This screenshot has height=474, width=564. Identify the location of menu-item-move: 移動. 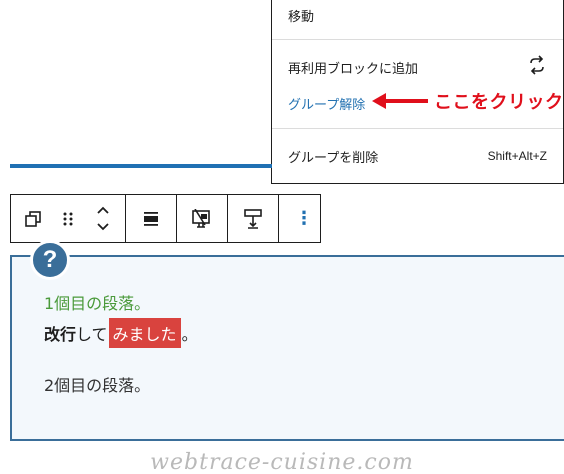
(417, 15).